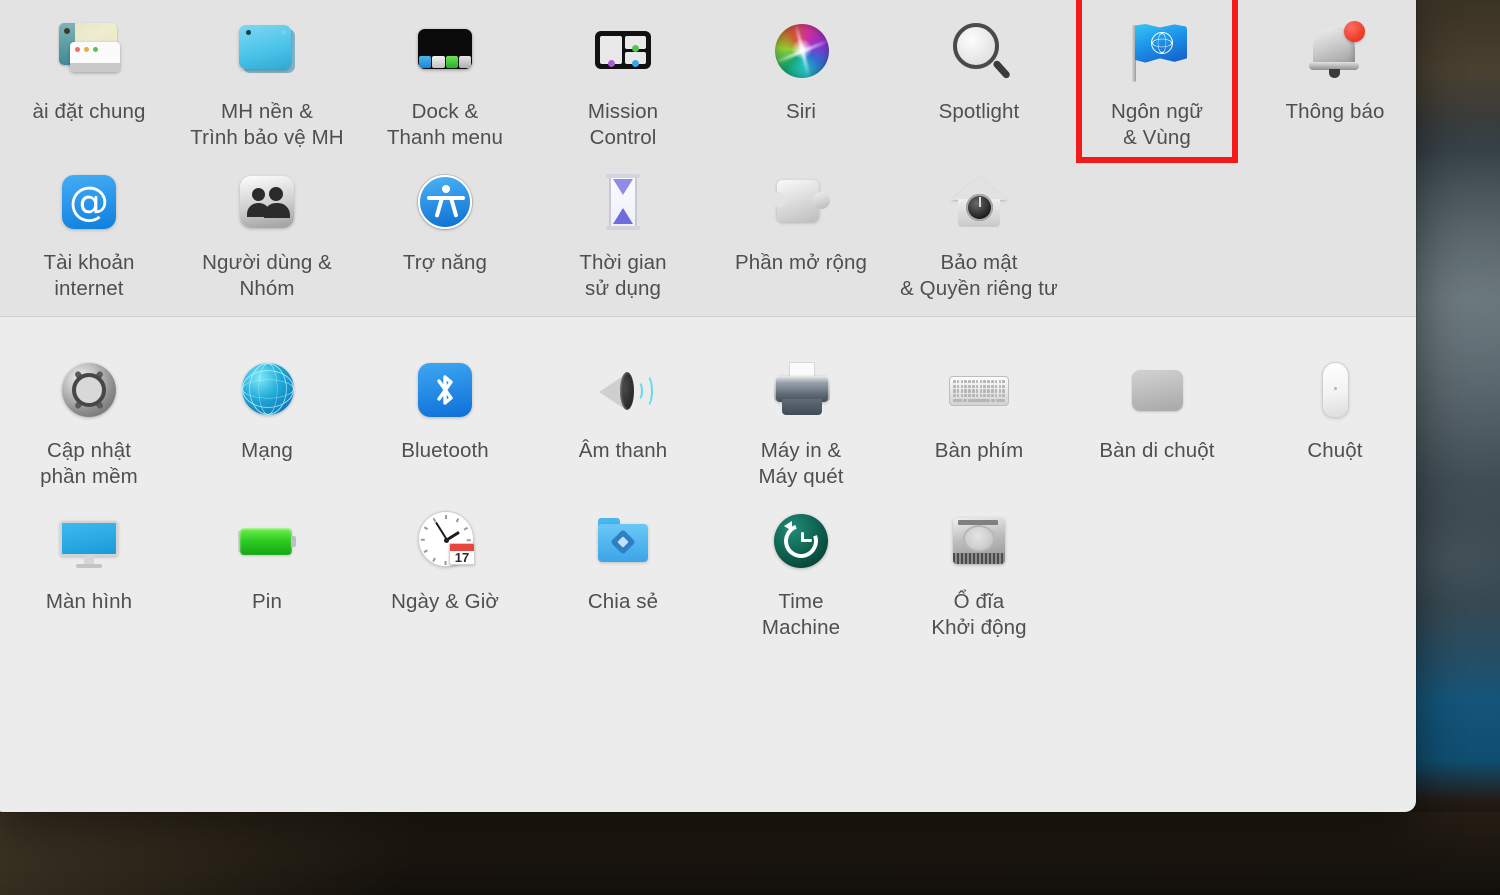 This screenshot has width=1500, height=895. Describe the element at coordinates (445, 450) in the screenshot. I see `pane-label: Bluetooth` at that location.